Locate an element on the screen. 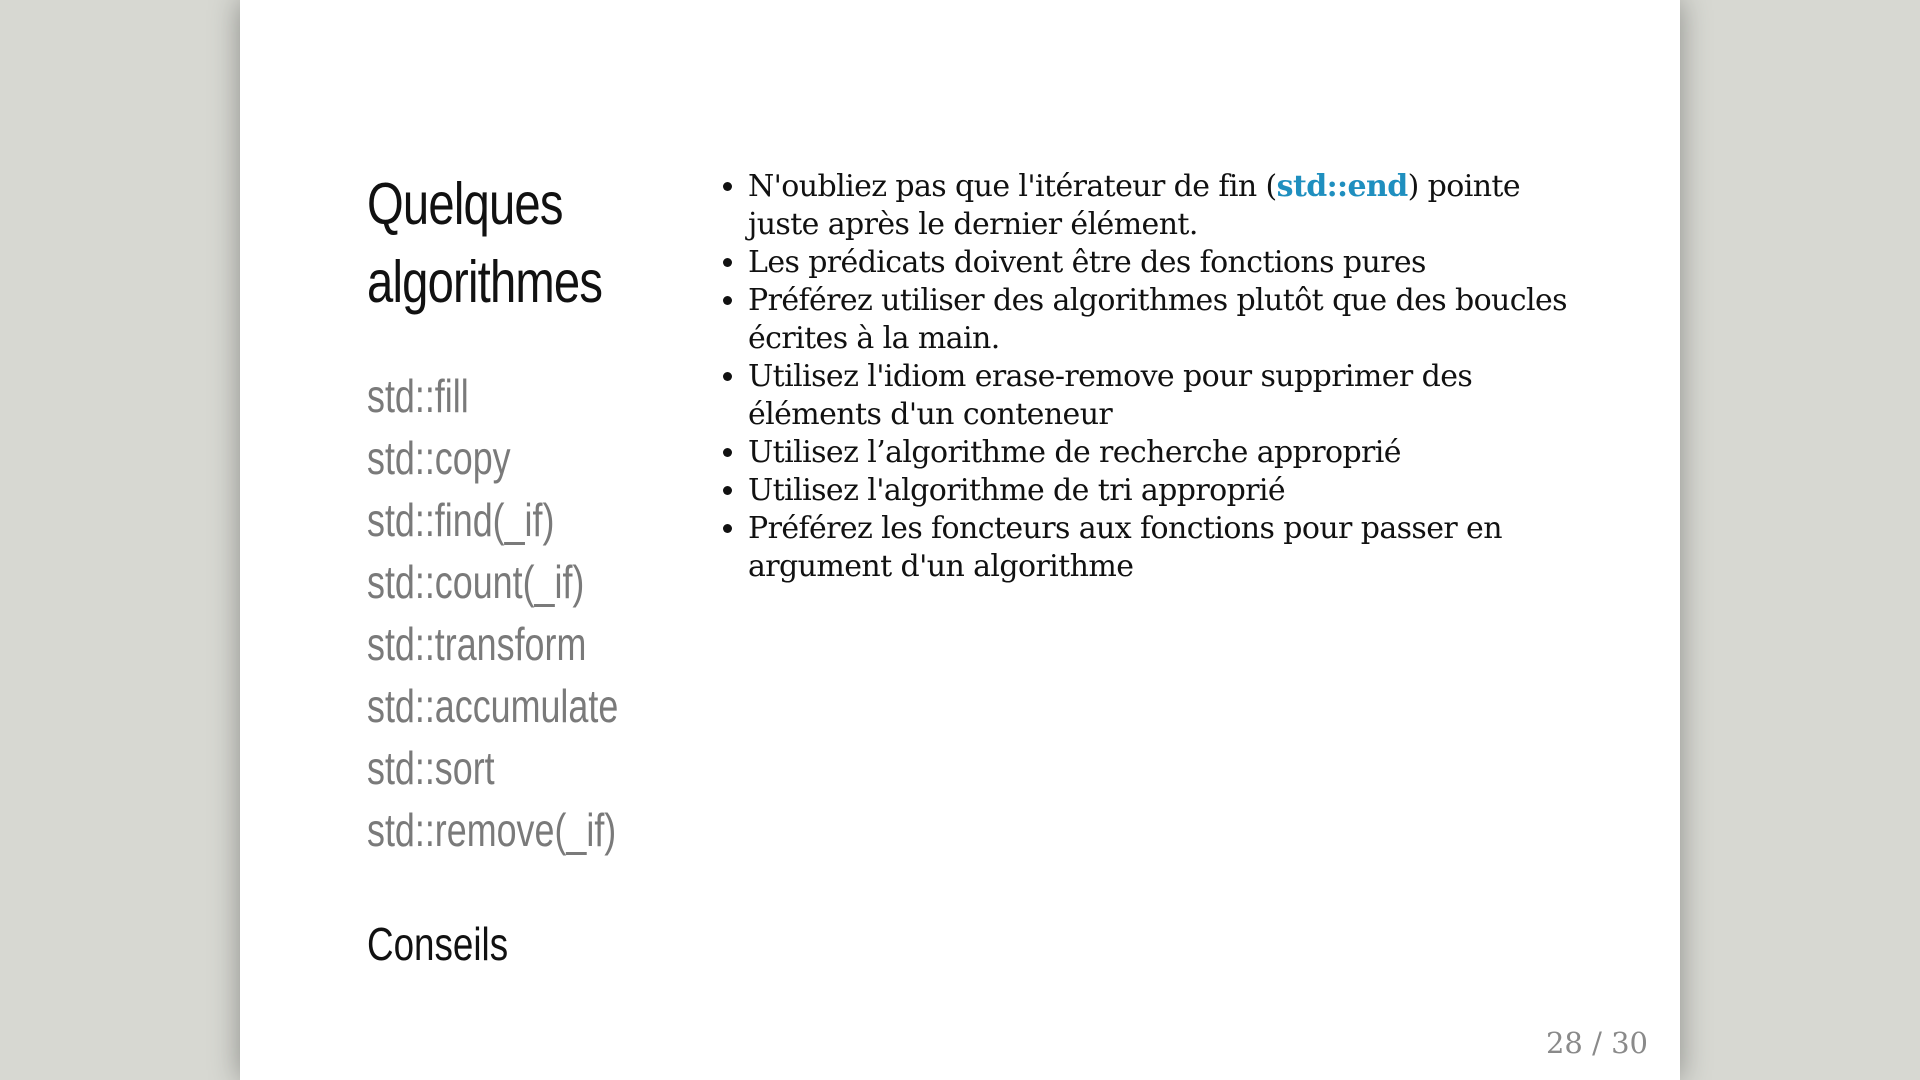  code-reference: std::end is located at coordinates (1342, 186).